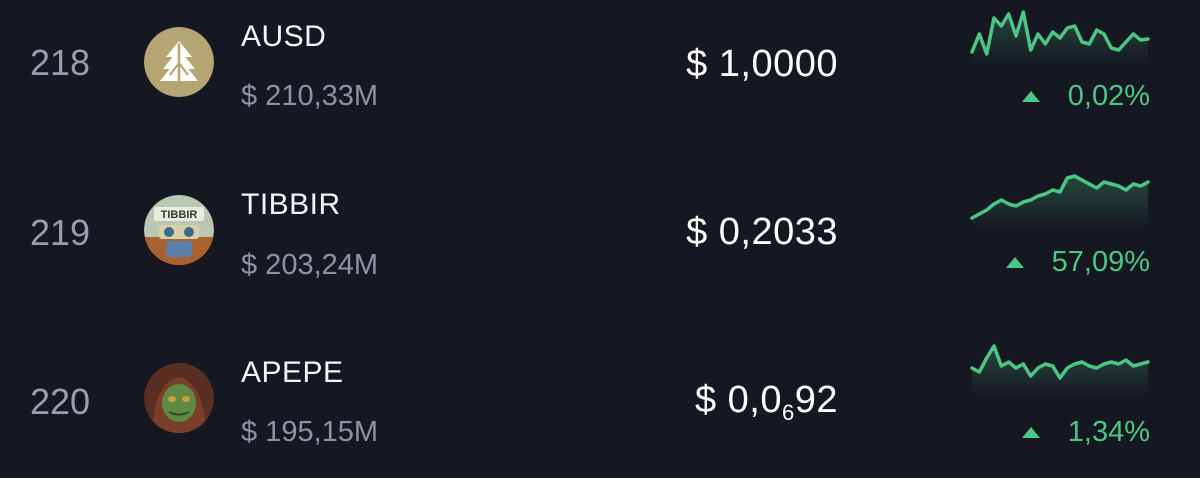  What do you see at coordinates (310, 96) in the screenshot?
I see `market-cap: $ 210,33M` at bounding box center [310, 96].